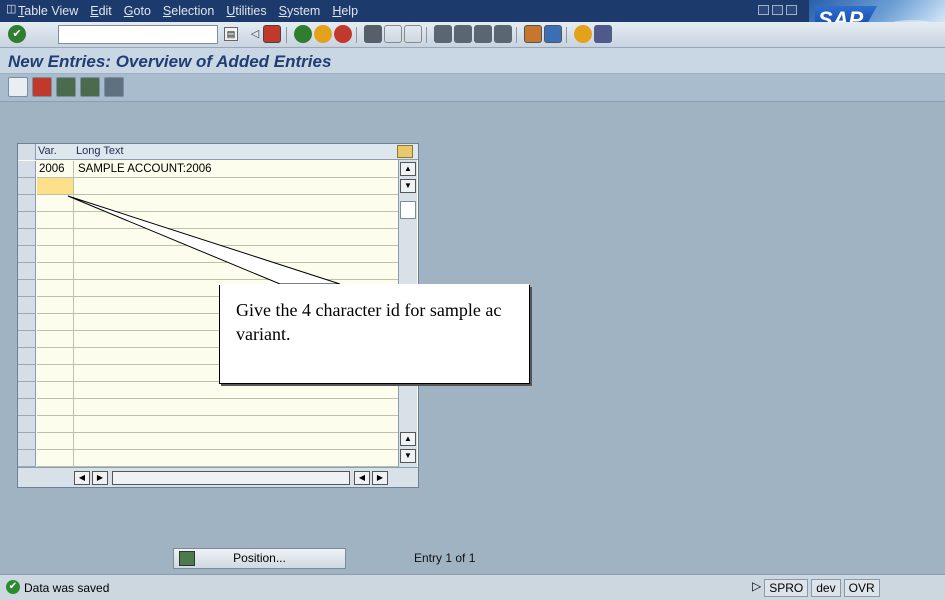 The width and height of the screenshot is (945, 600). What do you see at coordinates (408, 169) in the screenshot?
I see `scroll-up-icon: ▲` at bounding box center [408, 169].